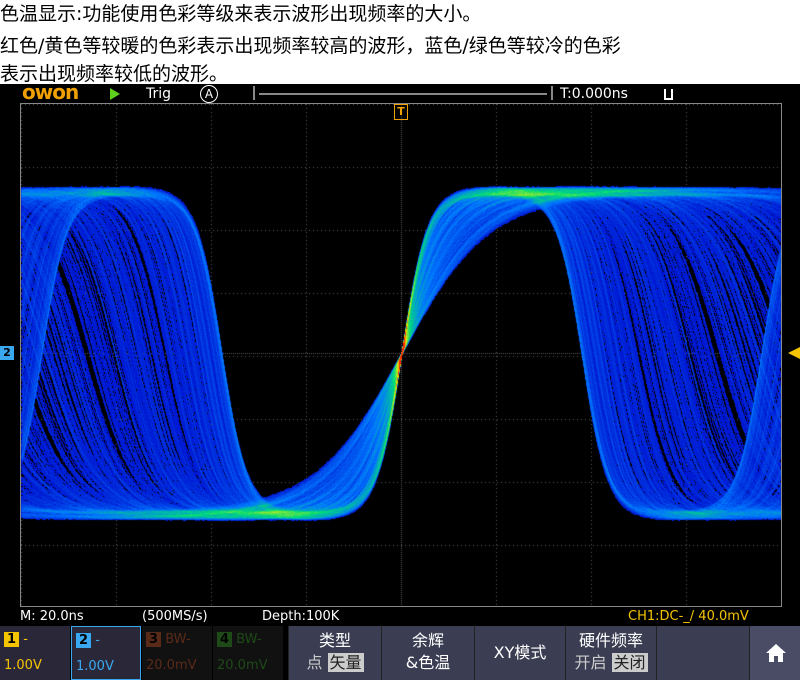 The height and width of the screenshot is (680, 800). I want to click on persist-sub: &色温, so click(428, 663).